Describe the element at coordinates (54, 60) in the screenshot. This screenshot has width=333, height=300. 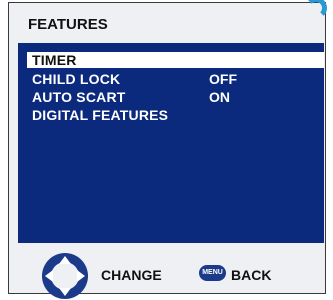
I see `menu-item-timer: TIMER` at that location.